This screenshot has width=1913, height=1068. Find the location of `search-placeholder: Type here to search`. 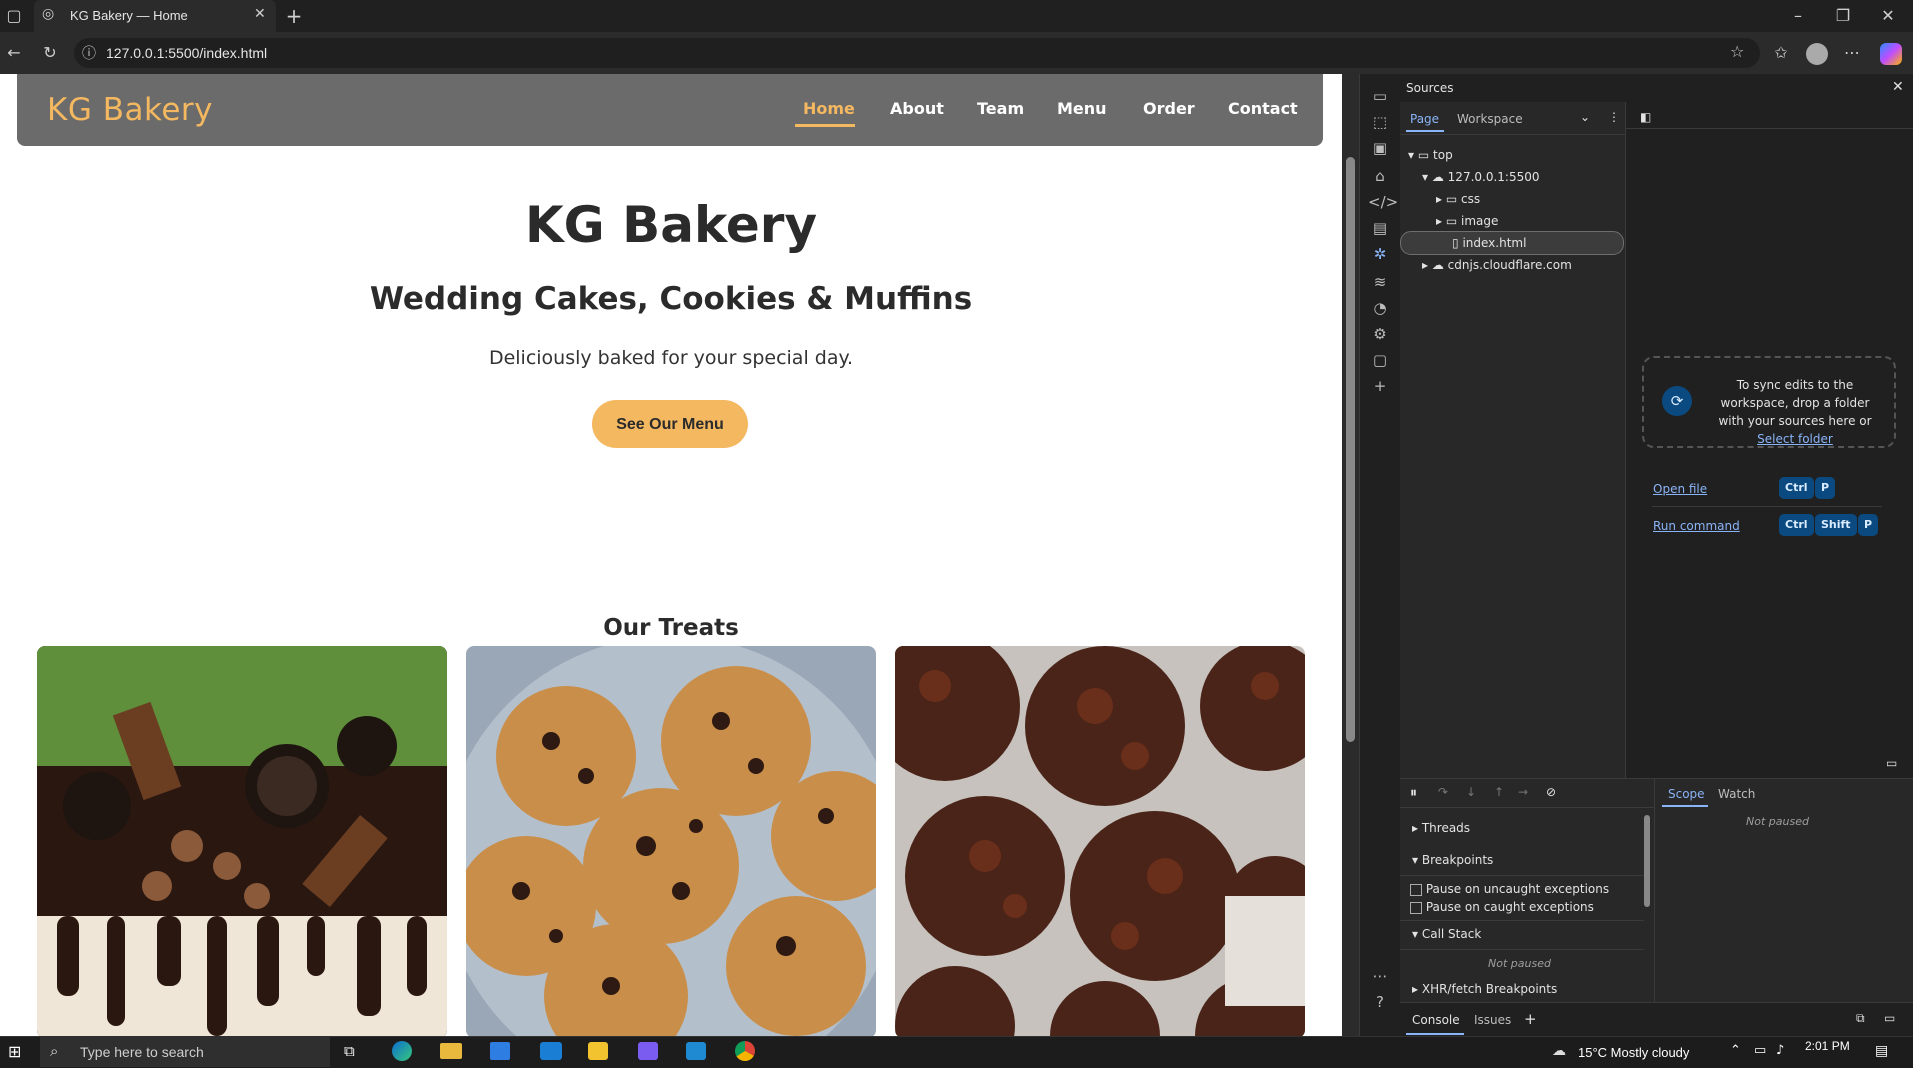

search-placeholder: Type here to search is located at coordinates (142, 1052).